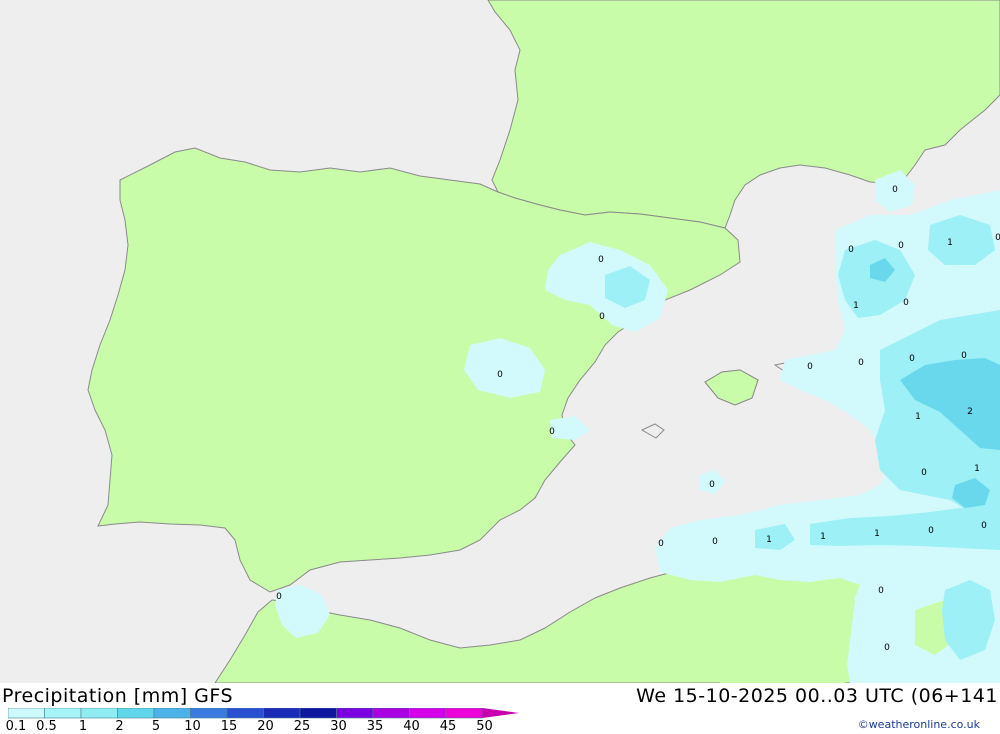  What do you see at coordinates (375, 726) in the screenshot?
I see `scale-tick-label: 35` at bounding box center [375, 726].